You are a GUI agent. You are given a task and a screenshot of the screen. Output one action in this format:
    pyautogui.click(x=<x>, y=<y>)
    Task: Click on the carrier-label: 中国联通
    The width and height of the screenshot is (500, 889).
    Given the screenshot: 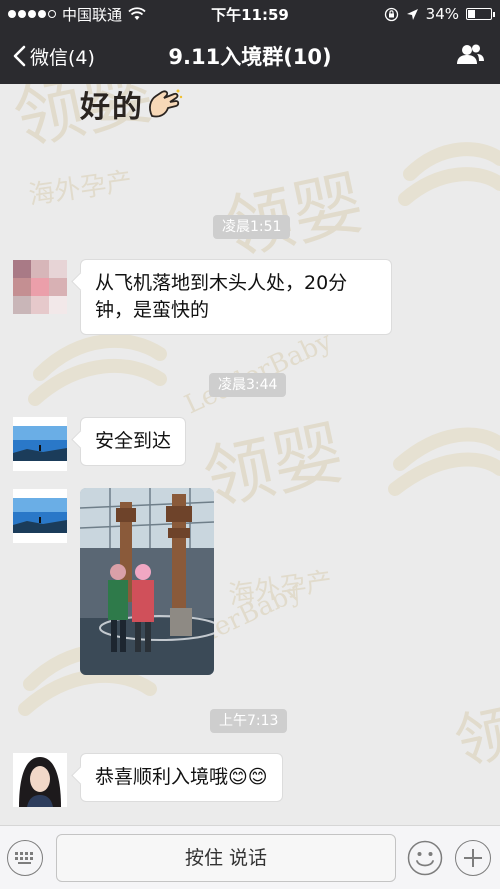 What is the action you would take?
    pyautogui.click(x=92, y=14)
    